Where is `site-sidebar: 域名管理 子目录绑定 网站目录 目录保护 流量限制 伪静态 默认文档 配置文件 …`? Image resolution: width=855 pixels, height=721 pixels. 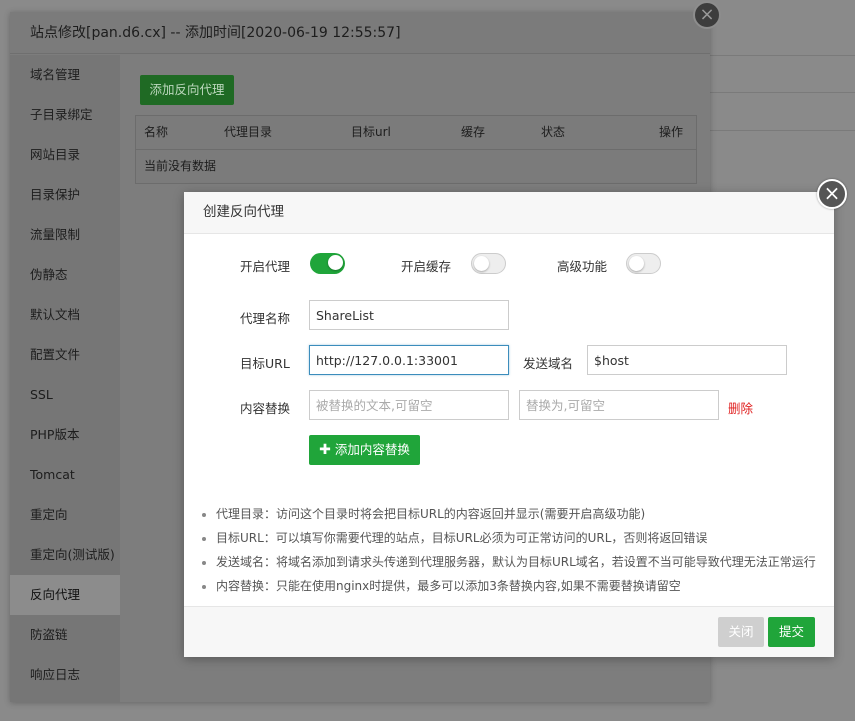
site-sidebar: 域名管理 子目录绑定 网站目录 目录保护 流量限制 伪静态 默认文档 配置文件 … is located at coordinates (65, 378).